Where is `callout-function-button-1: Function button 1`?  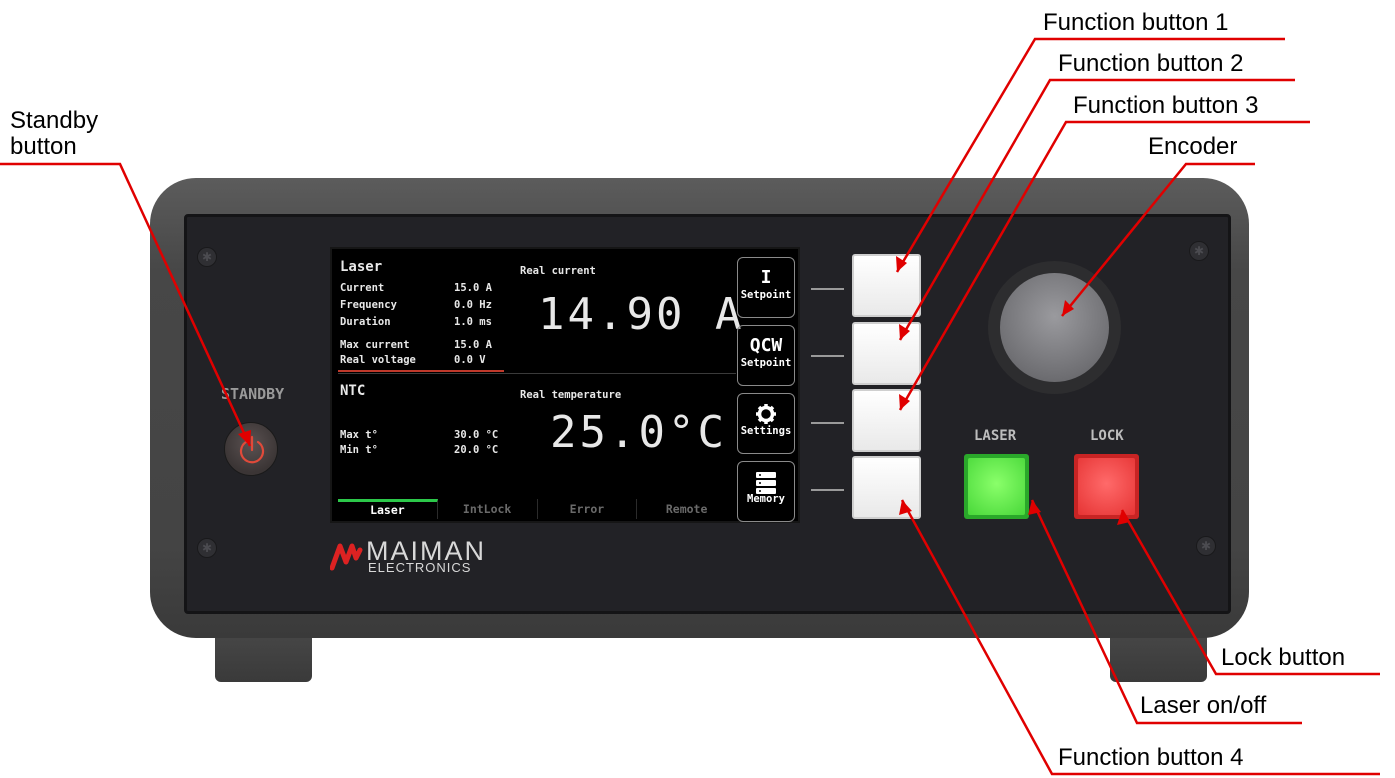 callout-function-button-1: Function button 1 is located at coordinates (1136, 22).